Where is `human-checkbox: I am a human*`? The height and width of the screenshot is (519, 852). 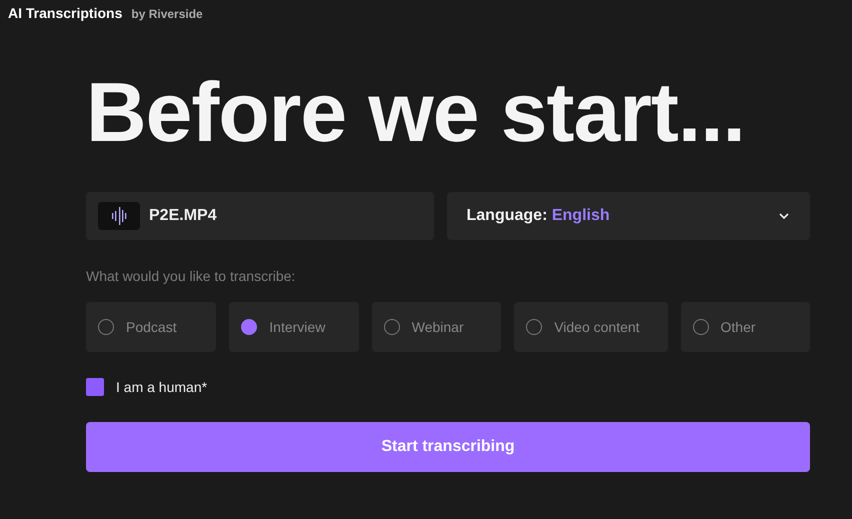
human-checkbox: I am a human* is located at coordinates (448, 387).